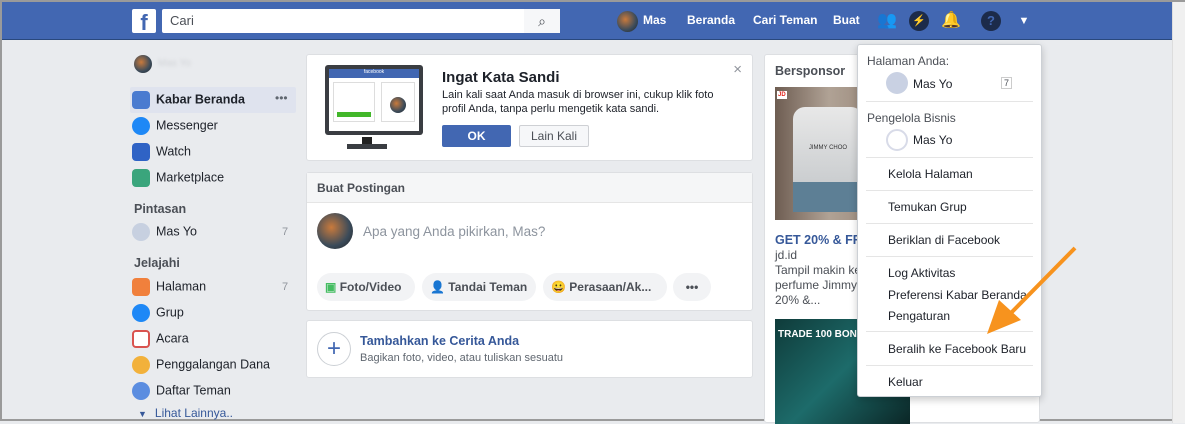 The height and width of the screenshot is (424, 1185). Describe the element at coordinates (175, 126) in the screenshot. I see `sidebar-item-messenger: Messenger` at that location.